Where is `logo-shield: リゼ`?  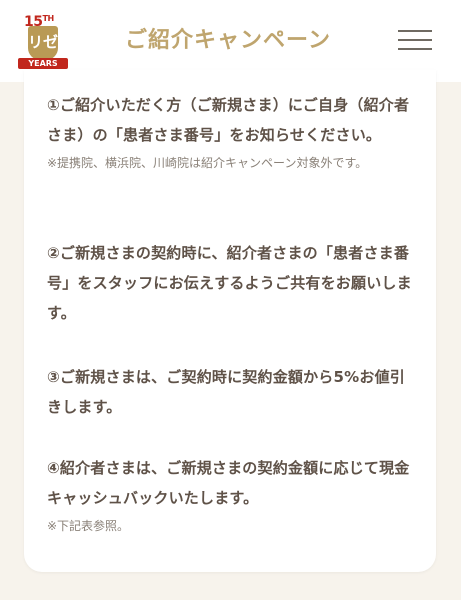
logo-shield: リゼ is located at coordinates (43, 43).